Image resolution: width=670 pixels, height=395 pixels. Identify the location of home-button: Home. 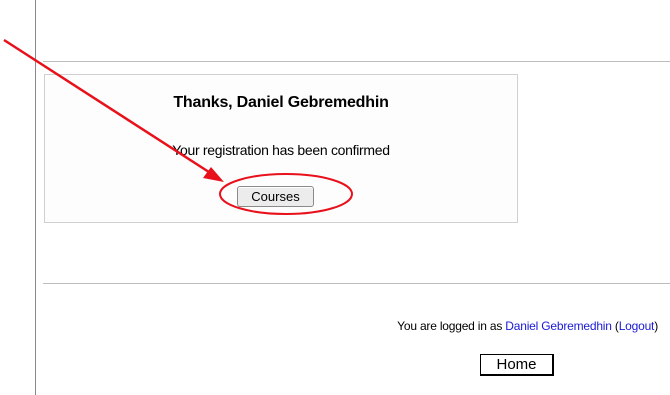
(517, 365).